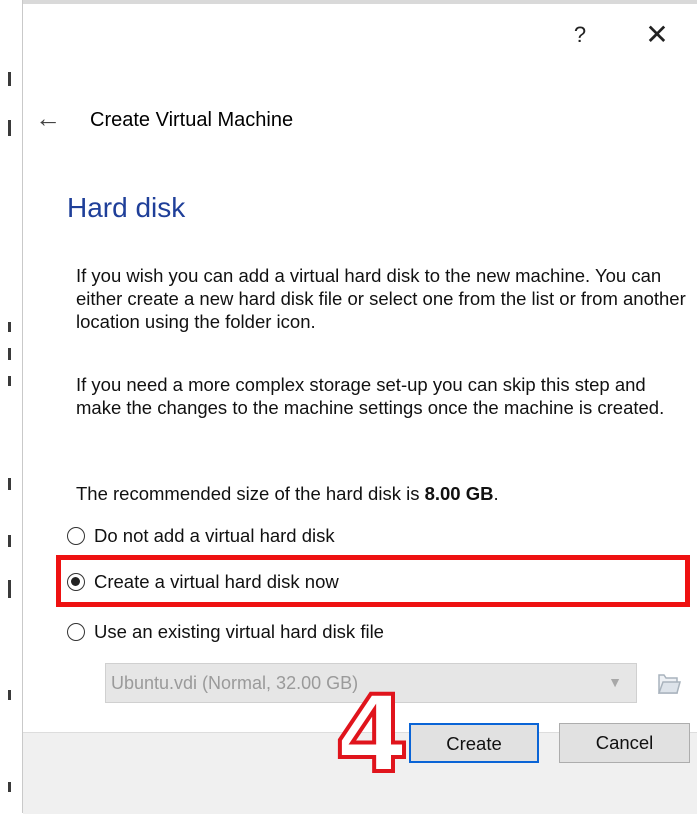 This screenshot has width=697, height=814. Describe the element at coordinates (459, 493) in the screenshot. I see `recommended-size-value: 8.00 GB` at that location.